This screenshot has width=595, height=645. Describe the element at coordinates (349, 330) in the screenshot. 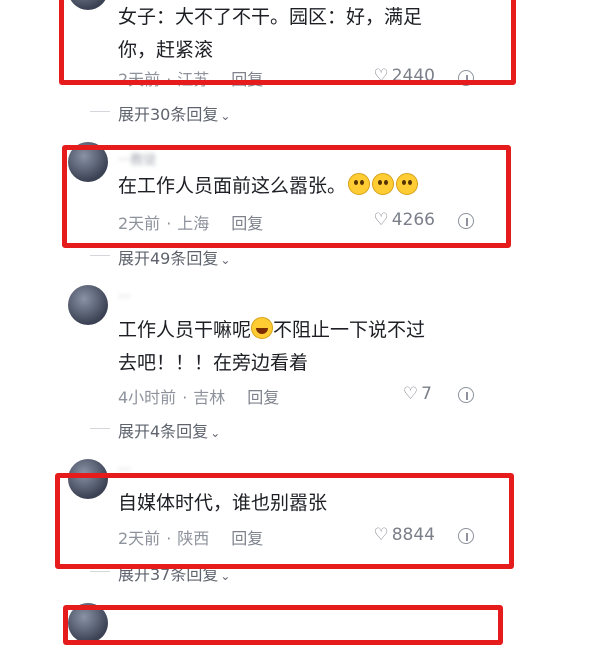

I see `comment-text-fragment: 不阻止一下说不过` at that location.